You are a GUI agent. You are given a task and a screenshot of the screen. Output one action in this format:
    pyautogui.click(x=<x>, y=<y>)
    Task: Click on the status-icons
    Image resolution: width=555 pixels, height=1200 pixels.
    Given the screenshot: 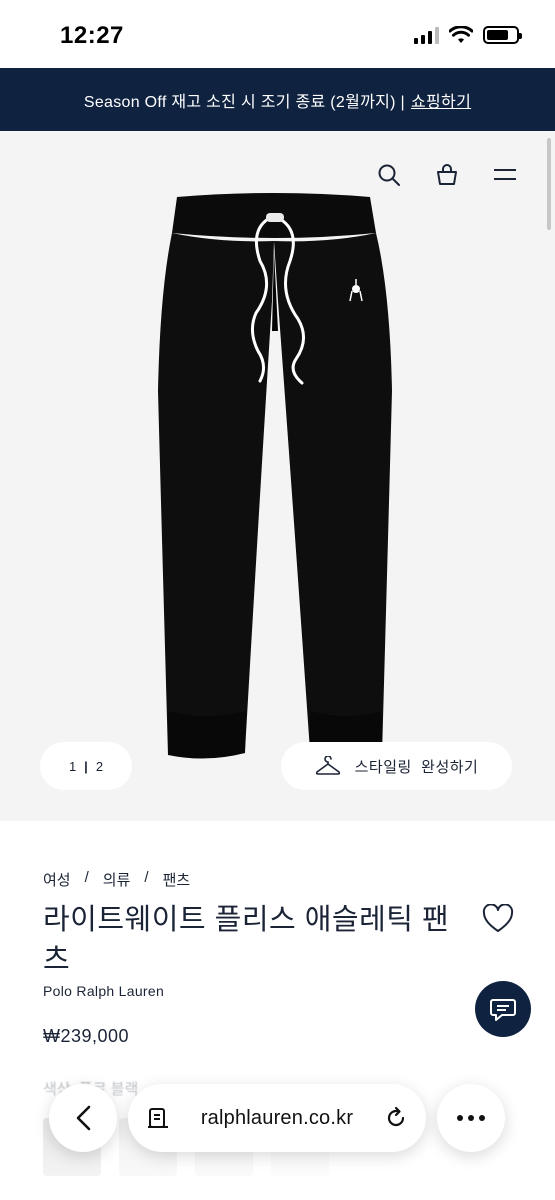 What is the action you would take?
    pyautogui.click(x=468, y=35)
    